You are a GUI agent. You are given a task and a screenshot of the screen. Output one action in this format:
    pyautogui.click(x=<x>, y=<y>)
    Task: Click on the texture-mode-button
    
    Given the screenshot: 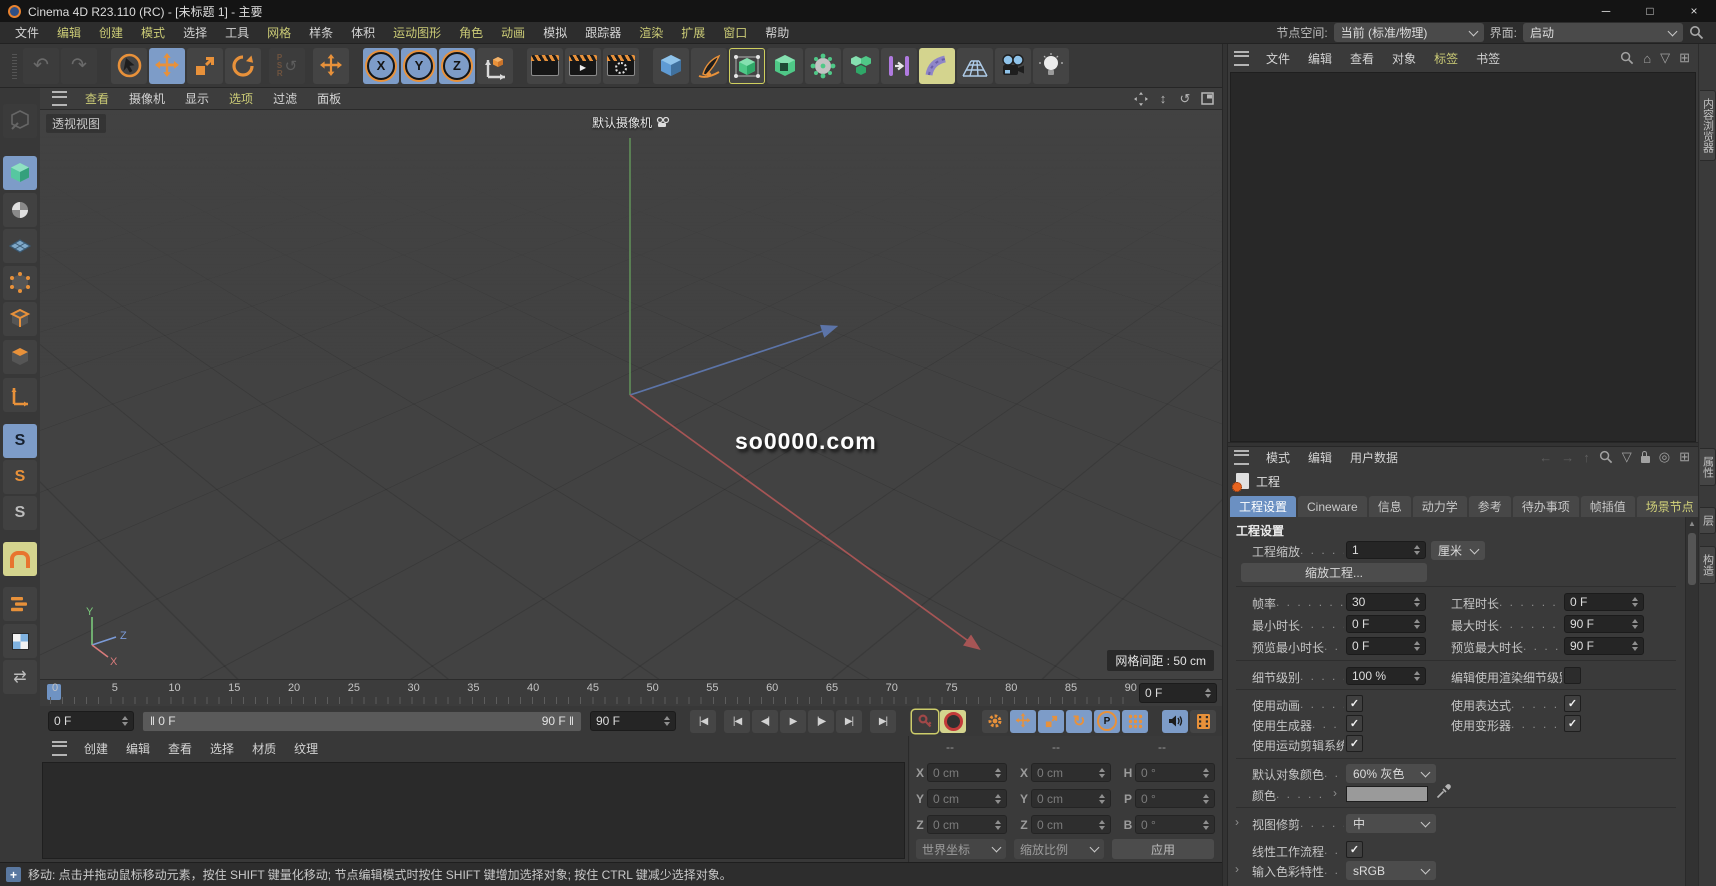 What is the action you would take?
    pyautogui.click(x=20, y=210)
    